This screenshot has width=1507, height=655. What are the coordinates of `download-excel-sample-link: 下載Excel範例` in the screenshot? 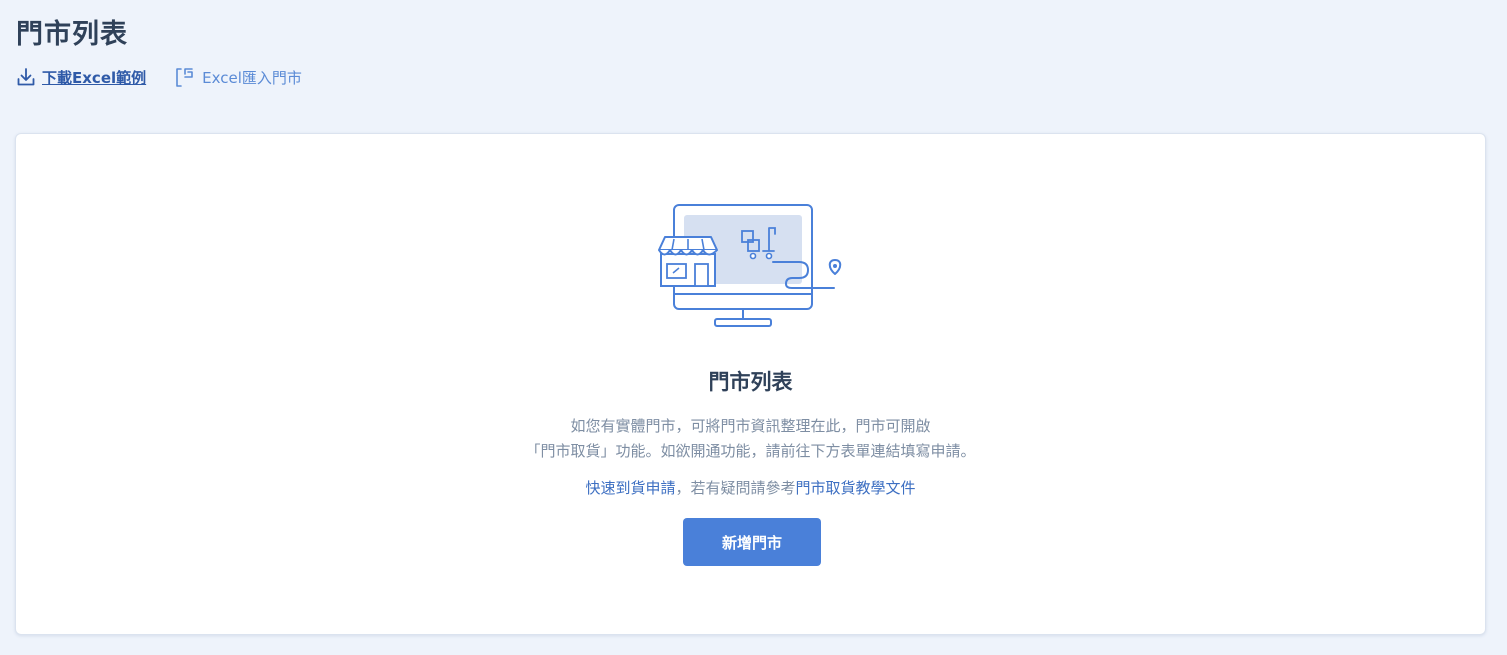 It's located at (81, 77).